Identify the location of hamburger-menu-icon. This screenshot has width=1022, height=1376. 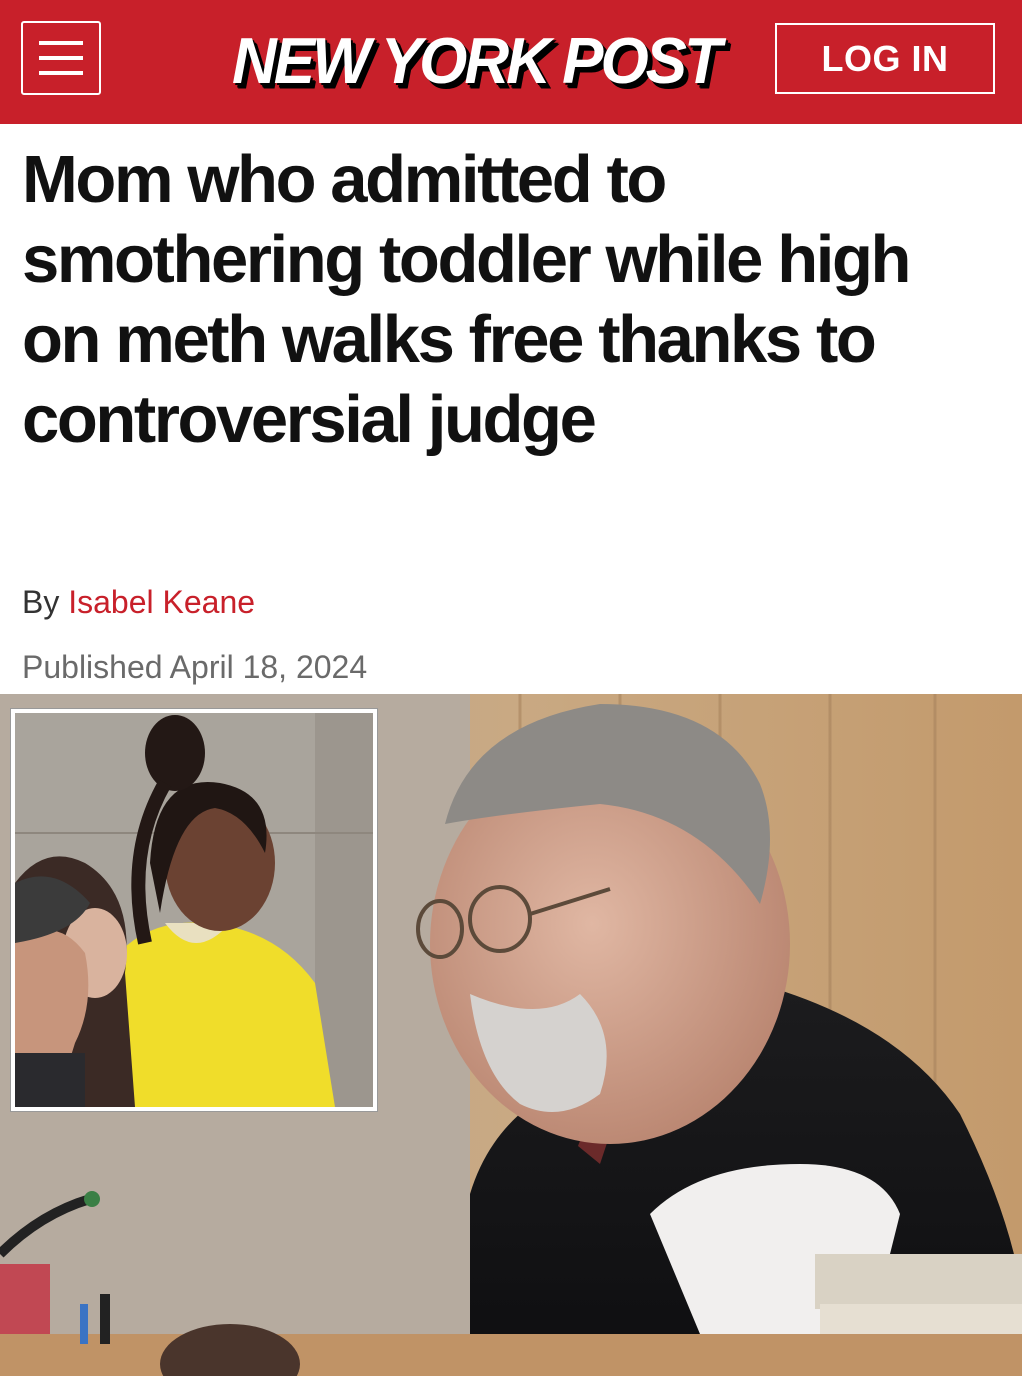
(61, 58).